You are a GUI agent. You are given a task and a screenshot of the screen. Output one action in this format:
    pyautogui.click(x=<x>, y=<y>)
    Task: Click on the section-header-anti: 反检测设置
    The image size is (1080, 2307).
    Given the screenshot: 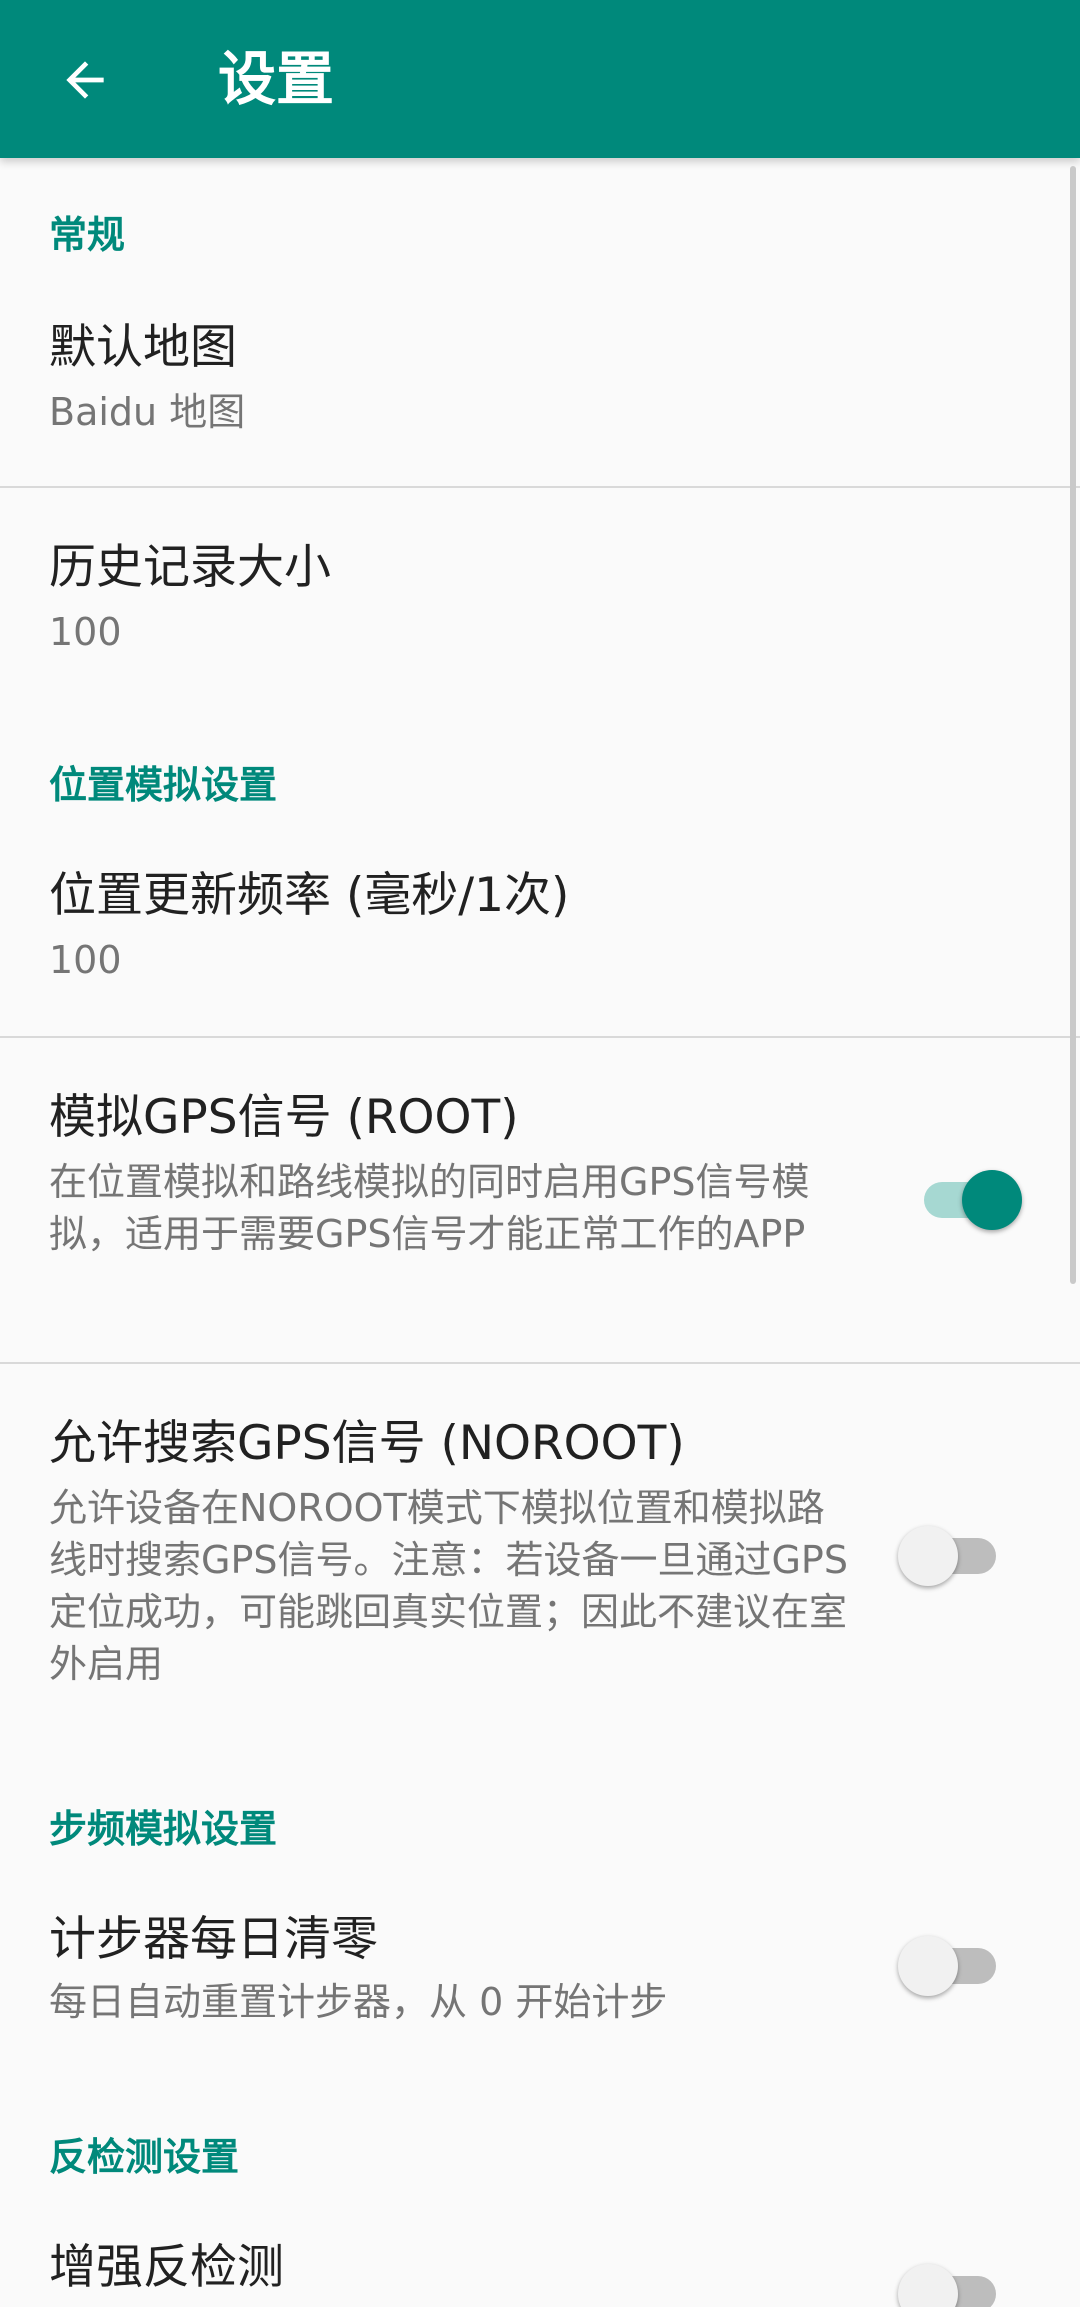 What is the action you would take?
    pyautogui.click(x=144, y=2157)
    